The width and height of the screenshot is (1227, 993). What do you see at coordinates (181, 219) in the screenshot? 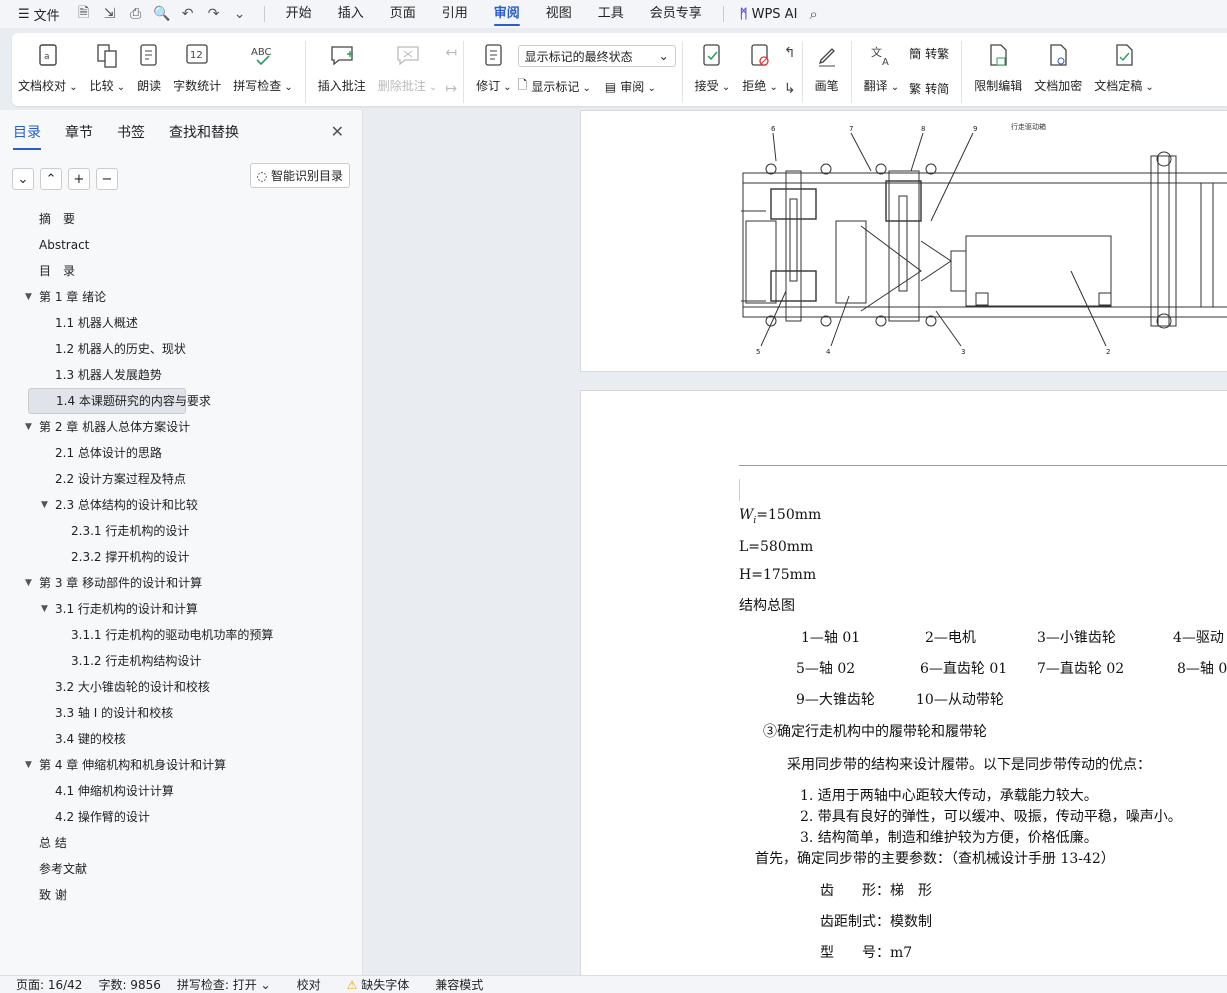
I see `toc-item: 摘 要` at bounding box center [181, 219].